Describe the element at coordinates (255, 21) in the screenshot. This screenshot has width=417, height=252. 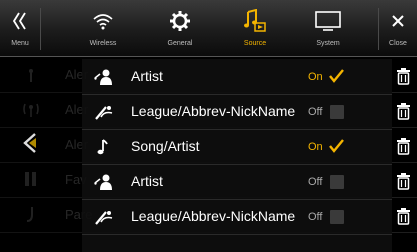
I see `source-music-icon` at that location.